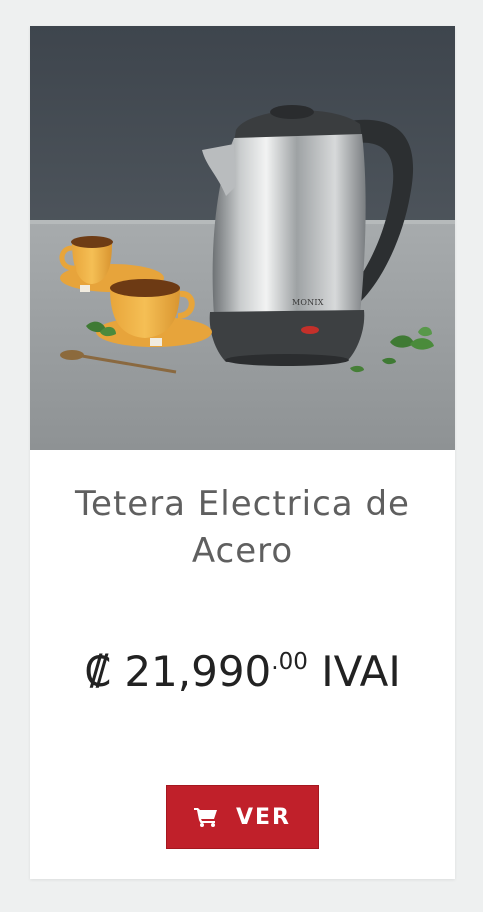  I want to click on view-product-button: VER, so click(242, 817).